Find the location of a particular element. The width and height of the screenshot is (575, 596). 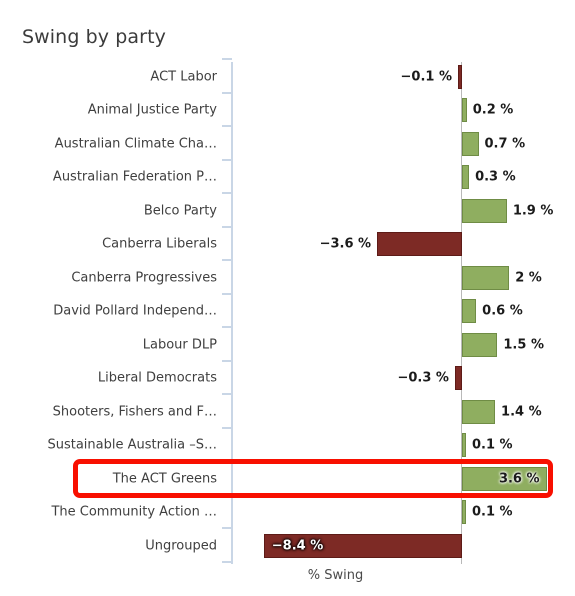

bar-row: Ungrouped −8.4 % is located at coordinates (287, 546).